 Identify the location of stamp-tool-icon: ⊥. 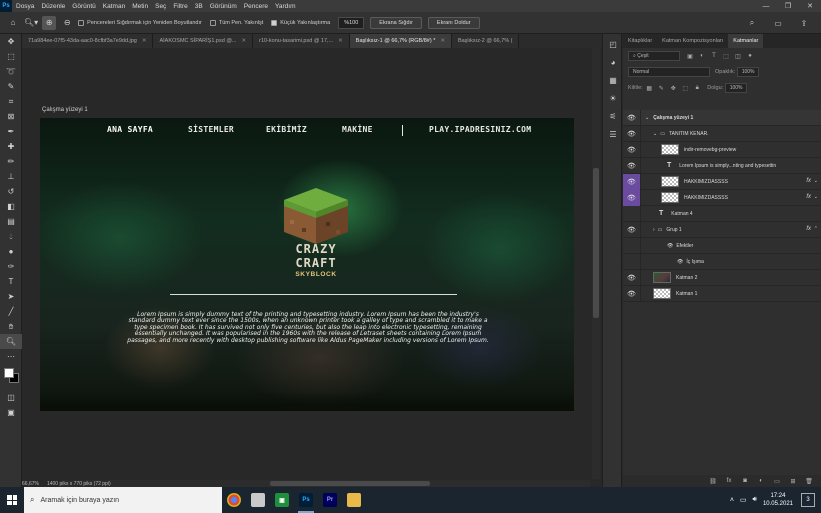
(11, 176).